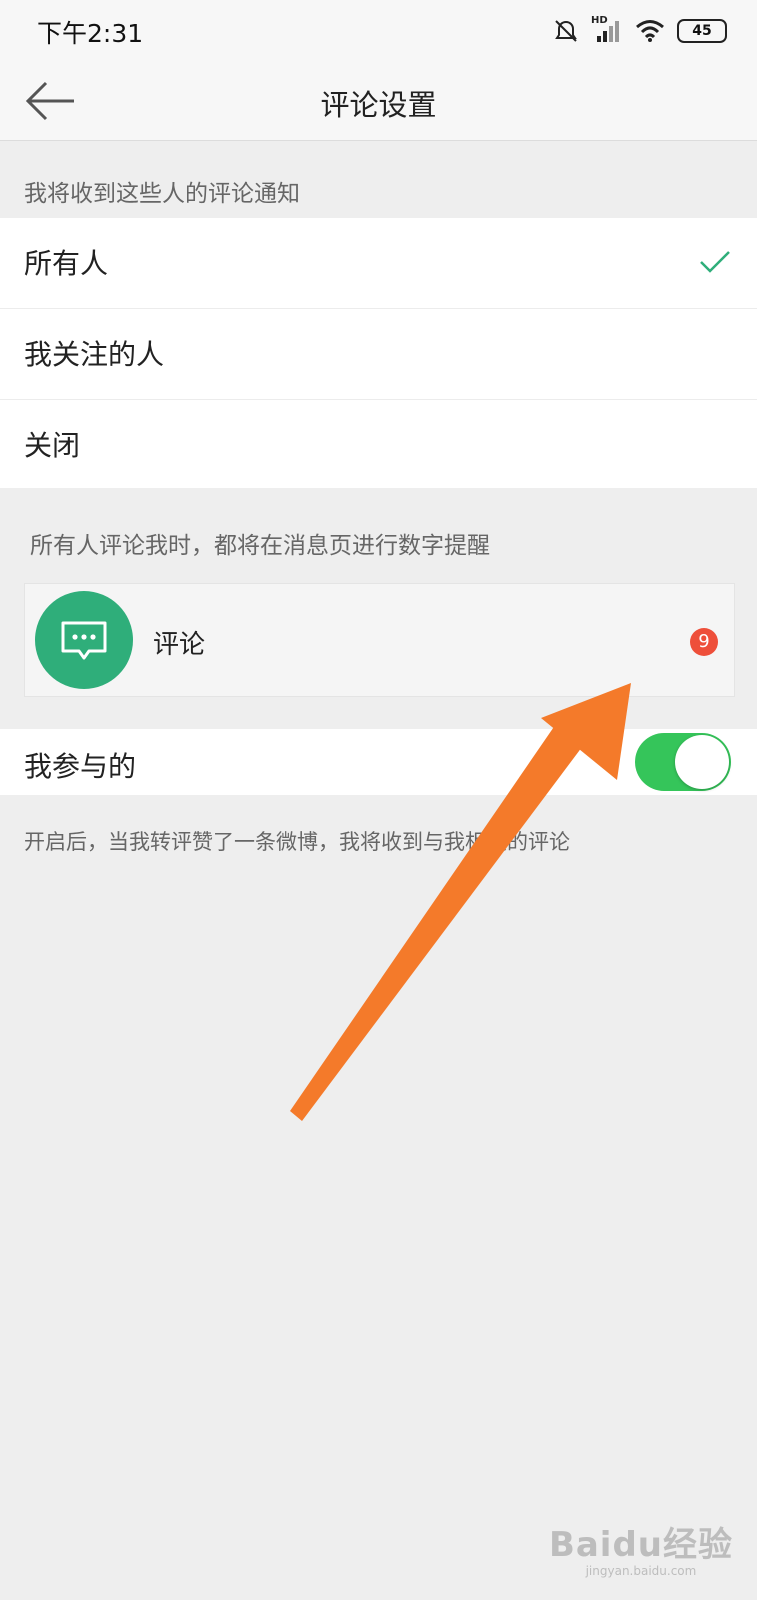 This screenshot has width=757, height=1600. I want to click on toggle-knob, so click(702, 762).